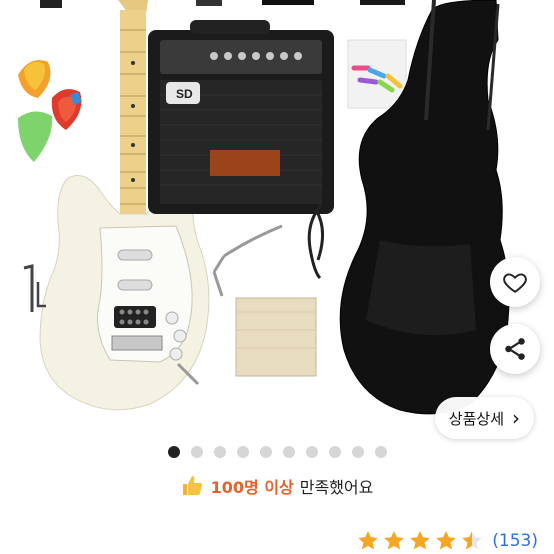 This screenshot has width=554, height=554. Describe the element at coordinates (515, 541) in the screenshot. I see `review-count: (153)` at that location.